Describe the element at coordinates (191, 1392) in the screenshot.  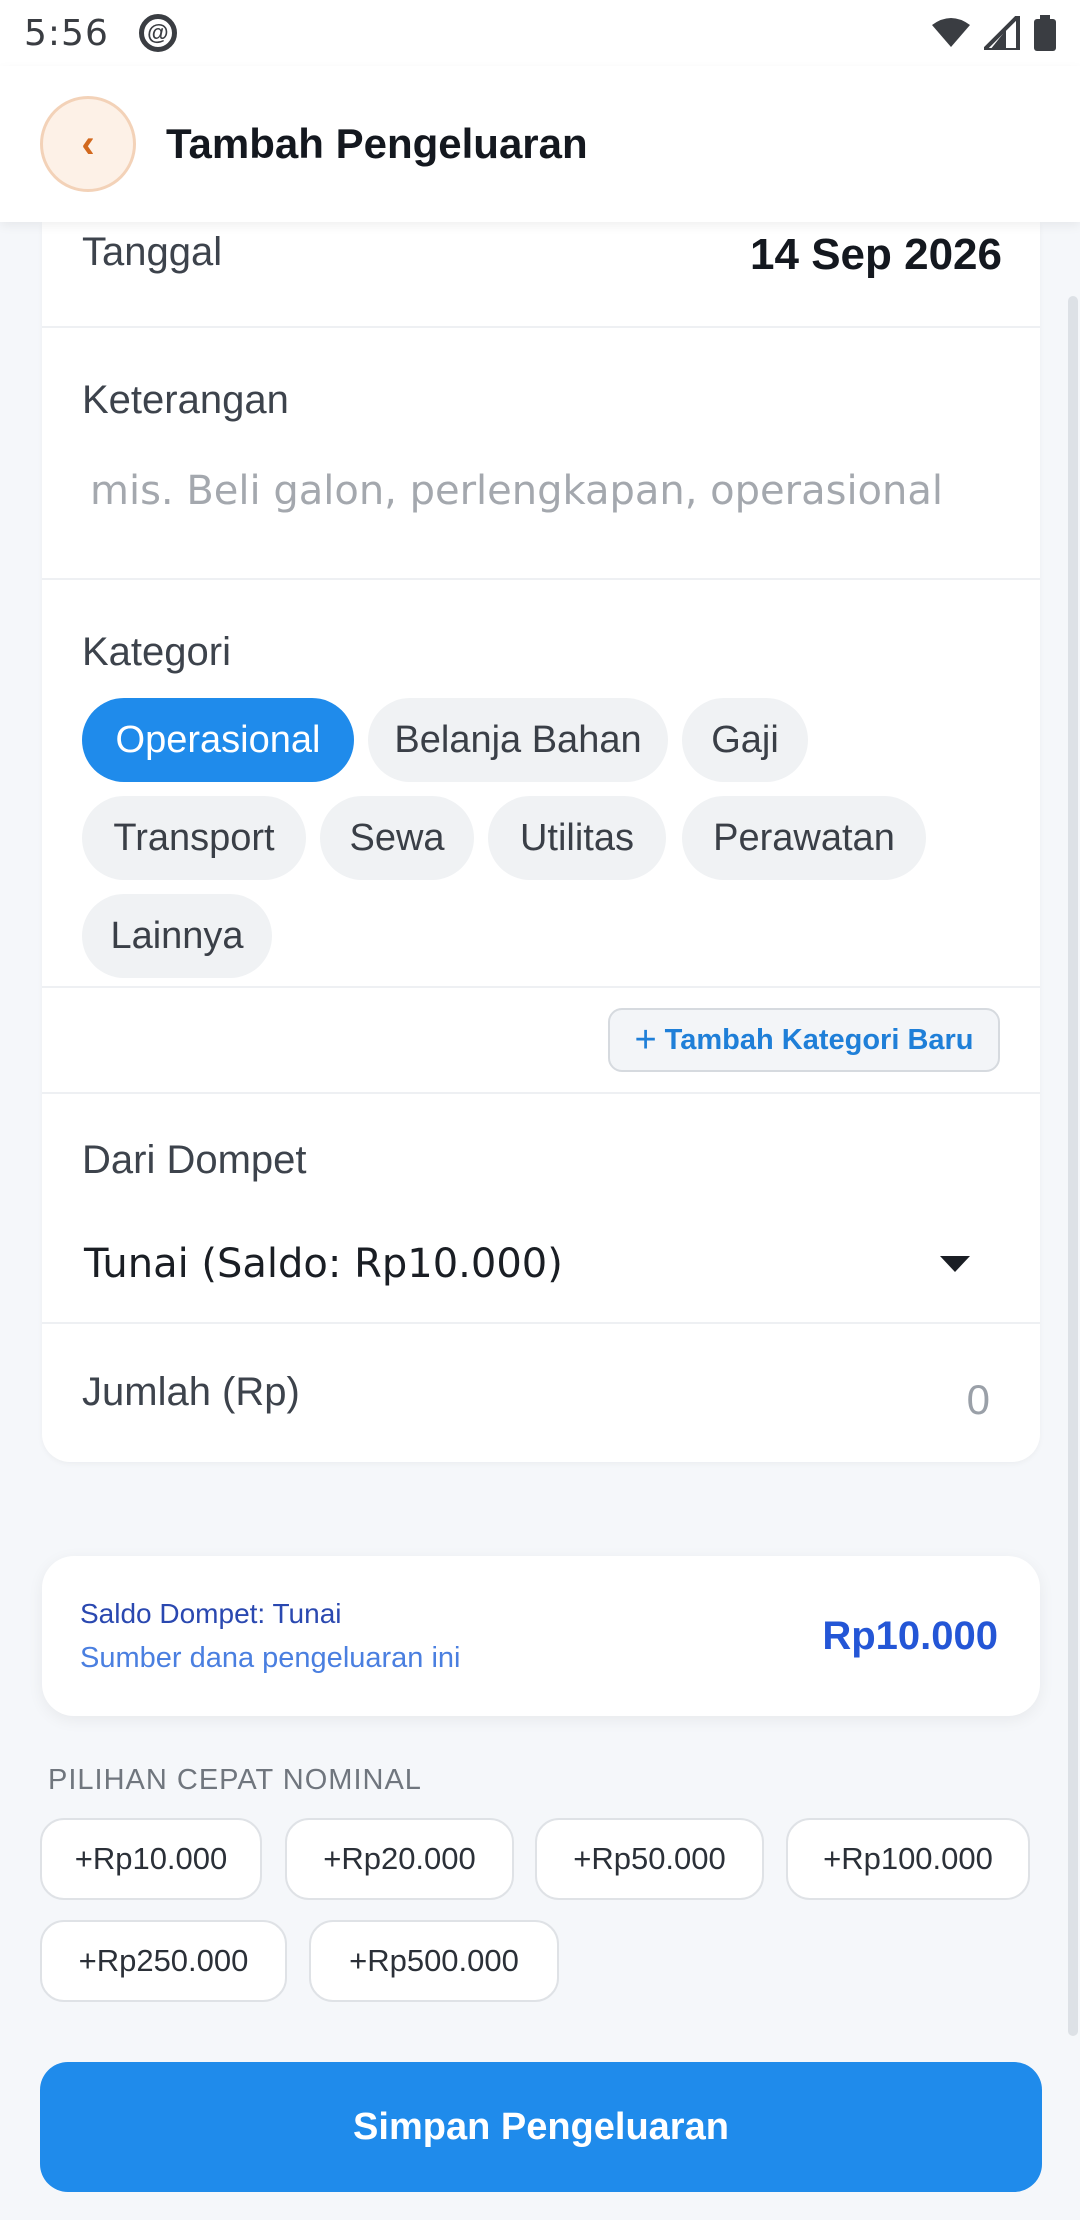
I see `amount-label: Jumlah (Rp)` at that location.